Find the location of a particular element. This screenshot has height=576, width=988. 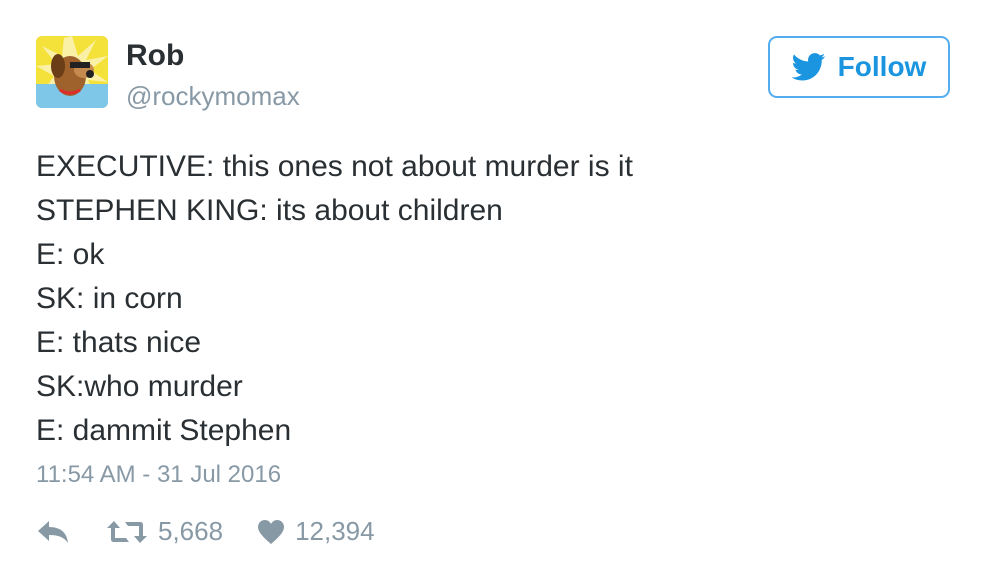

tweet-actions: 5,668 12,394 is located at coordinates (205, 531).